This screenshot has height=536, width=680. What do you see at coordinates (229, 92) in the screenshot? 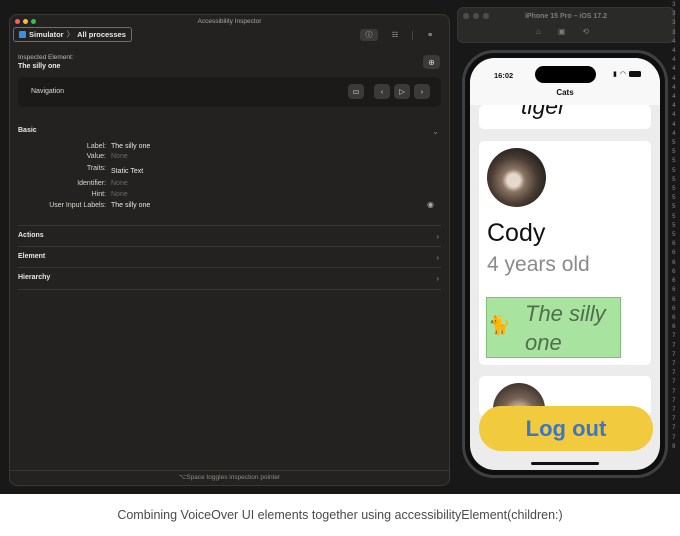
I see `navigation-panel: Navigation ▭ ‹ ▷ ›` at bounding box center [229, 92].